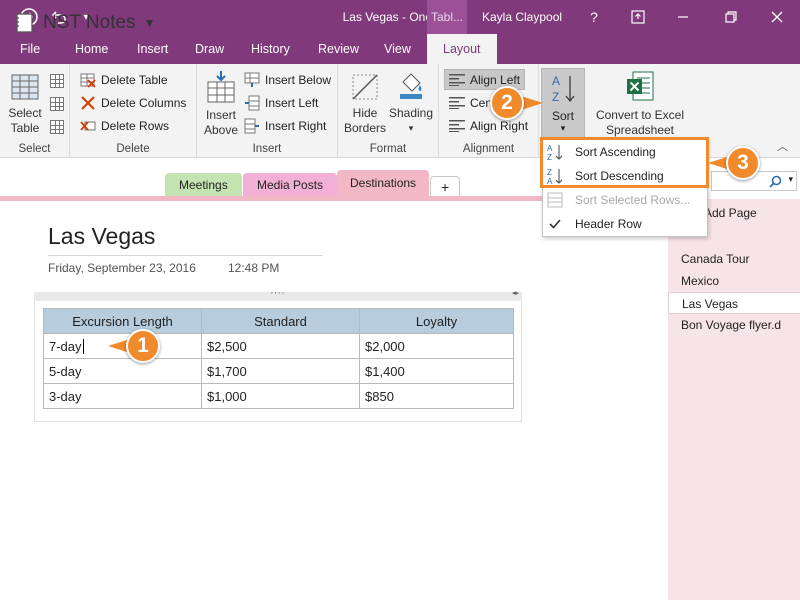 The height and width of the screenshot is (600, 800). What do you see at coordinates (25, 113) in the screenshot?
I see `select-table-label-1: Select` at bounding box center [25, 113].